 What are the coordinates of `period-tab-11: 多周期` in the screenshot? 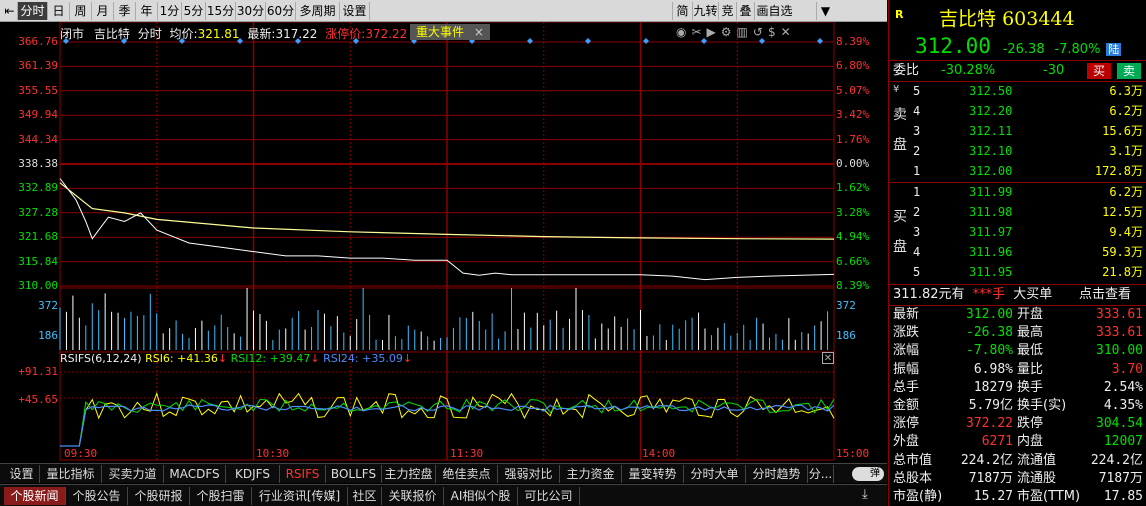 It's located at (318, 11).